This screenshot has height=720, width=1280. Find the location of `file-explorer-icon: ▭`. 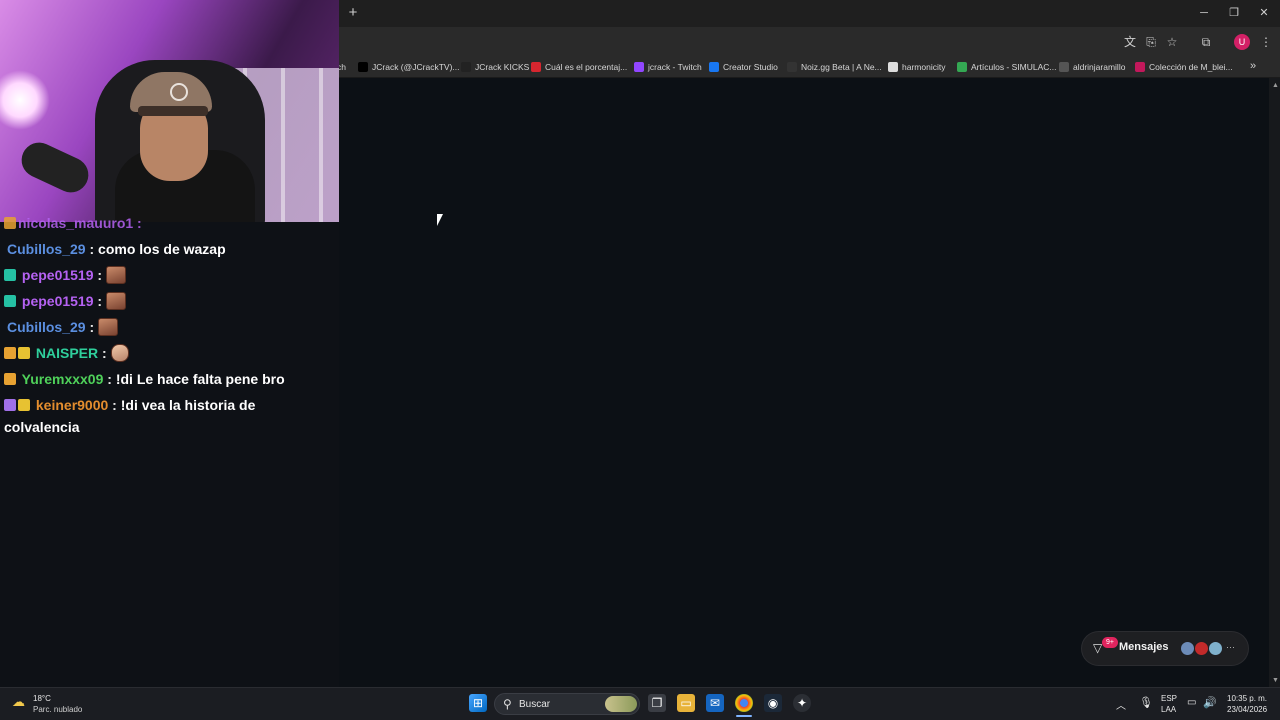

file-explorer-icon: ▭ is located at coordinates (686, 703).